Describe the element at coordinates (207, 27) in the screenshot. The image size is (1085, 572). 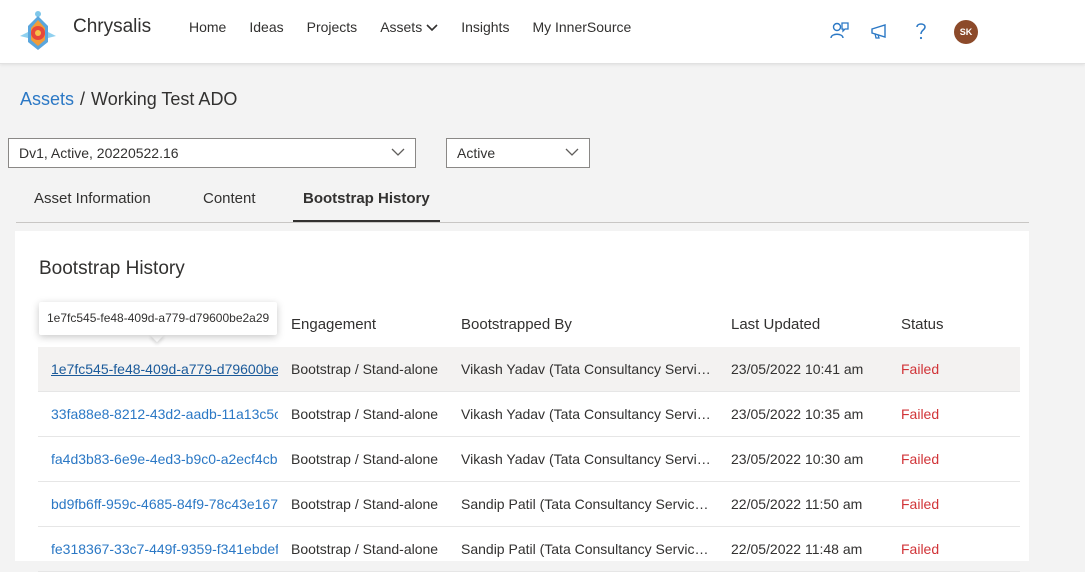
I see `nav-home: Home` at that location.